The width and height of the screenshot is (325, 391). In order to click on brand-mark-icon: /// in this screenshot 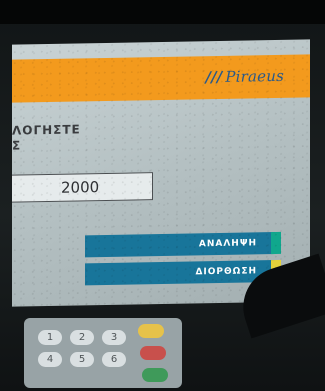, I will do `click(214, 77)`.